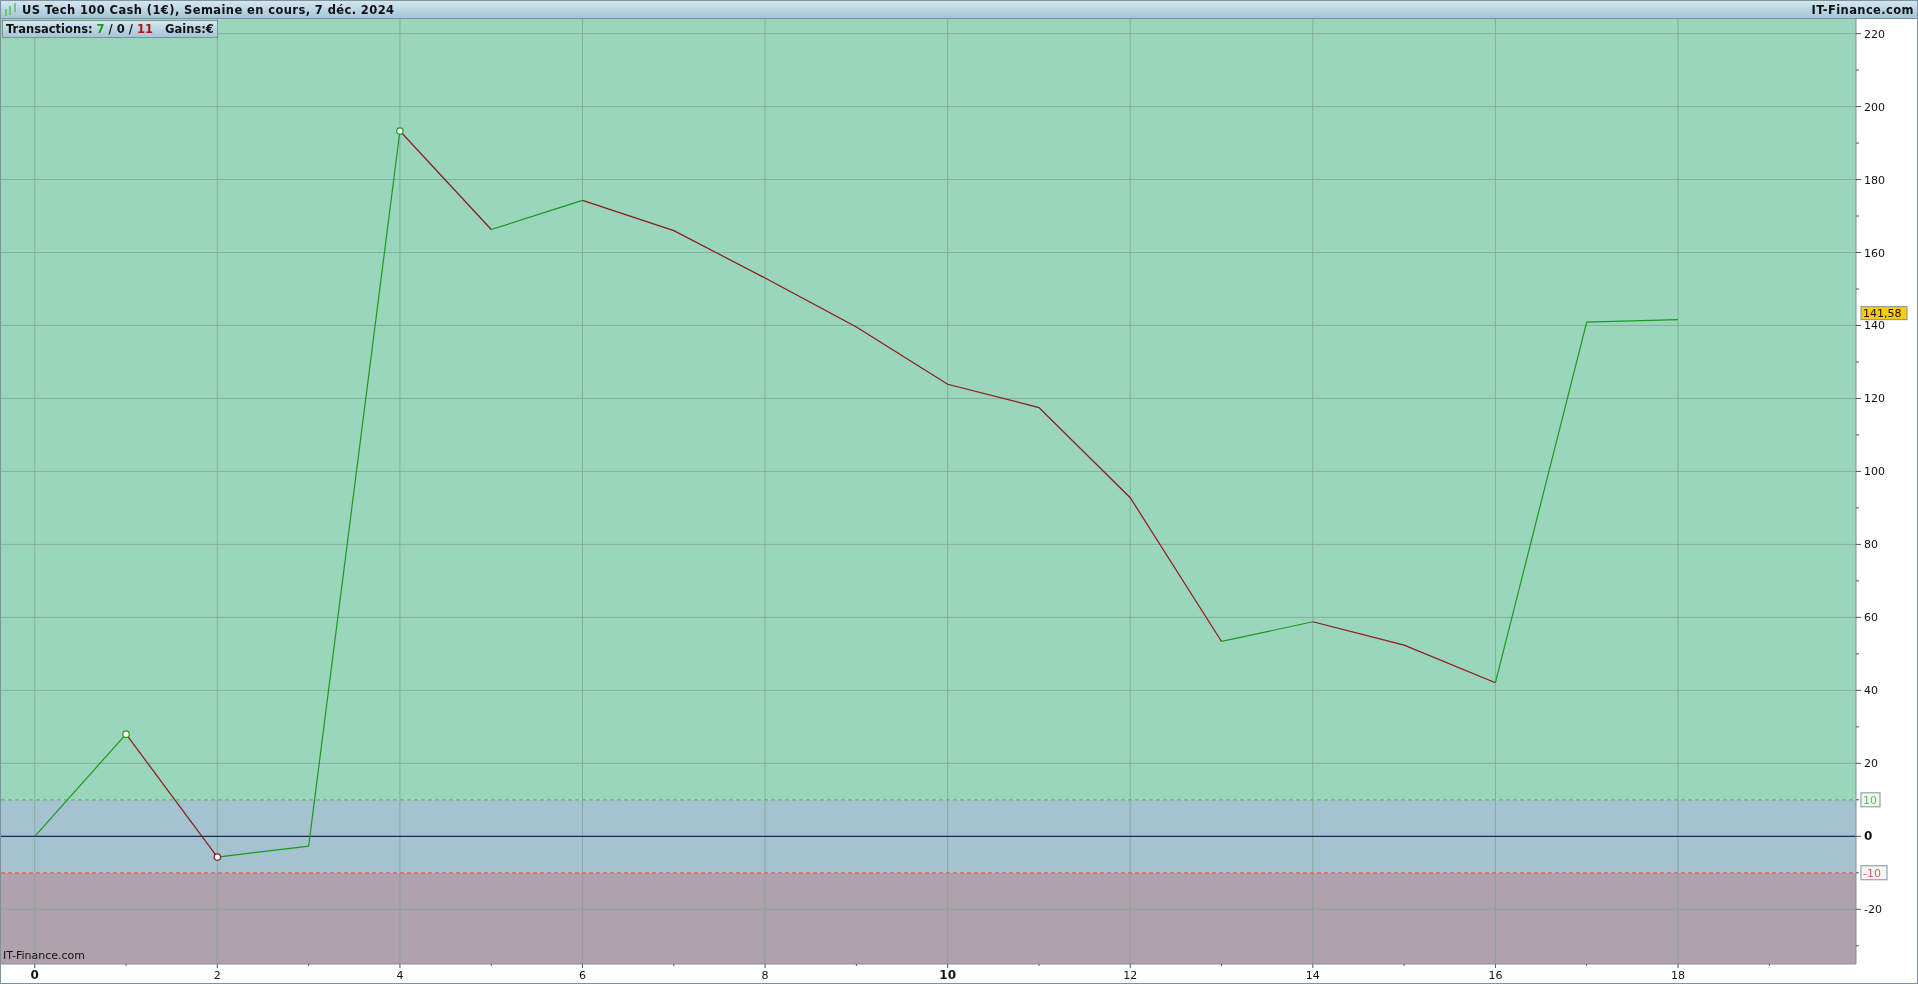 The width and height of the screenshot is (1918, 984). I want to click on threshold-label: 10, so click(1870, 800).